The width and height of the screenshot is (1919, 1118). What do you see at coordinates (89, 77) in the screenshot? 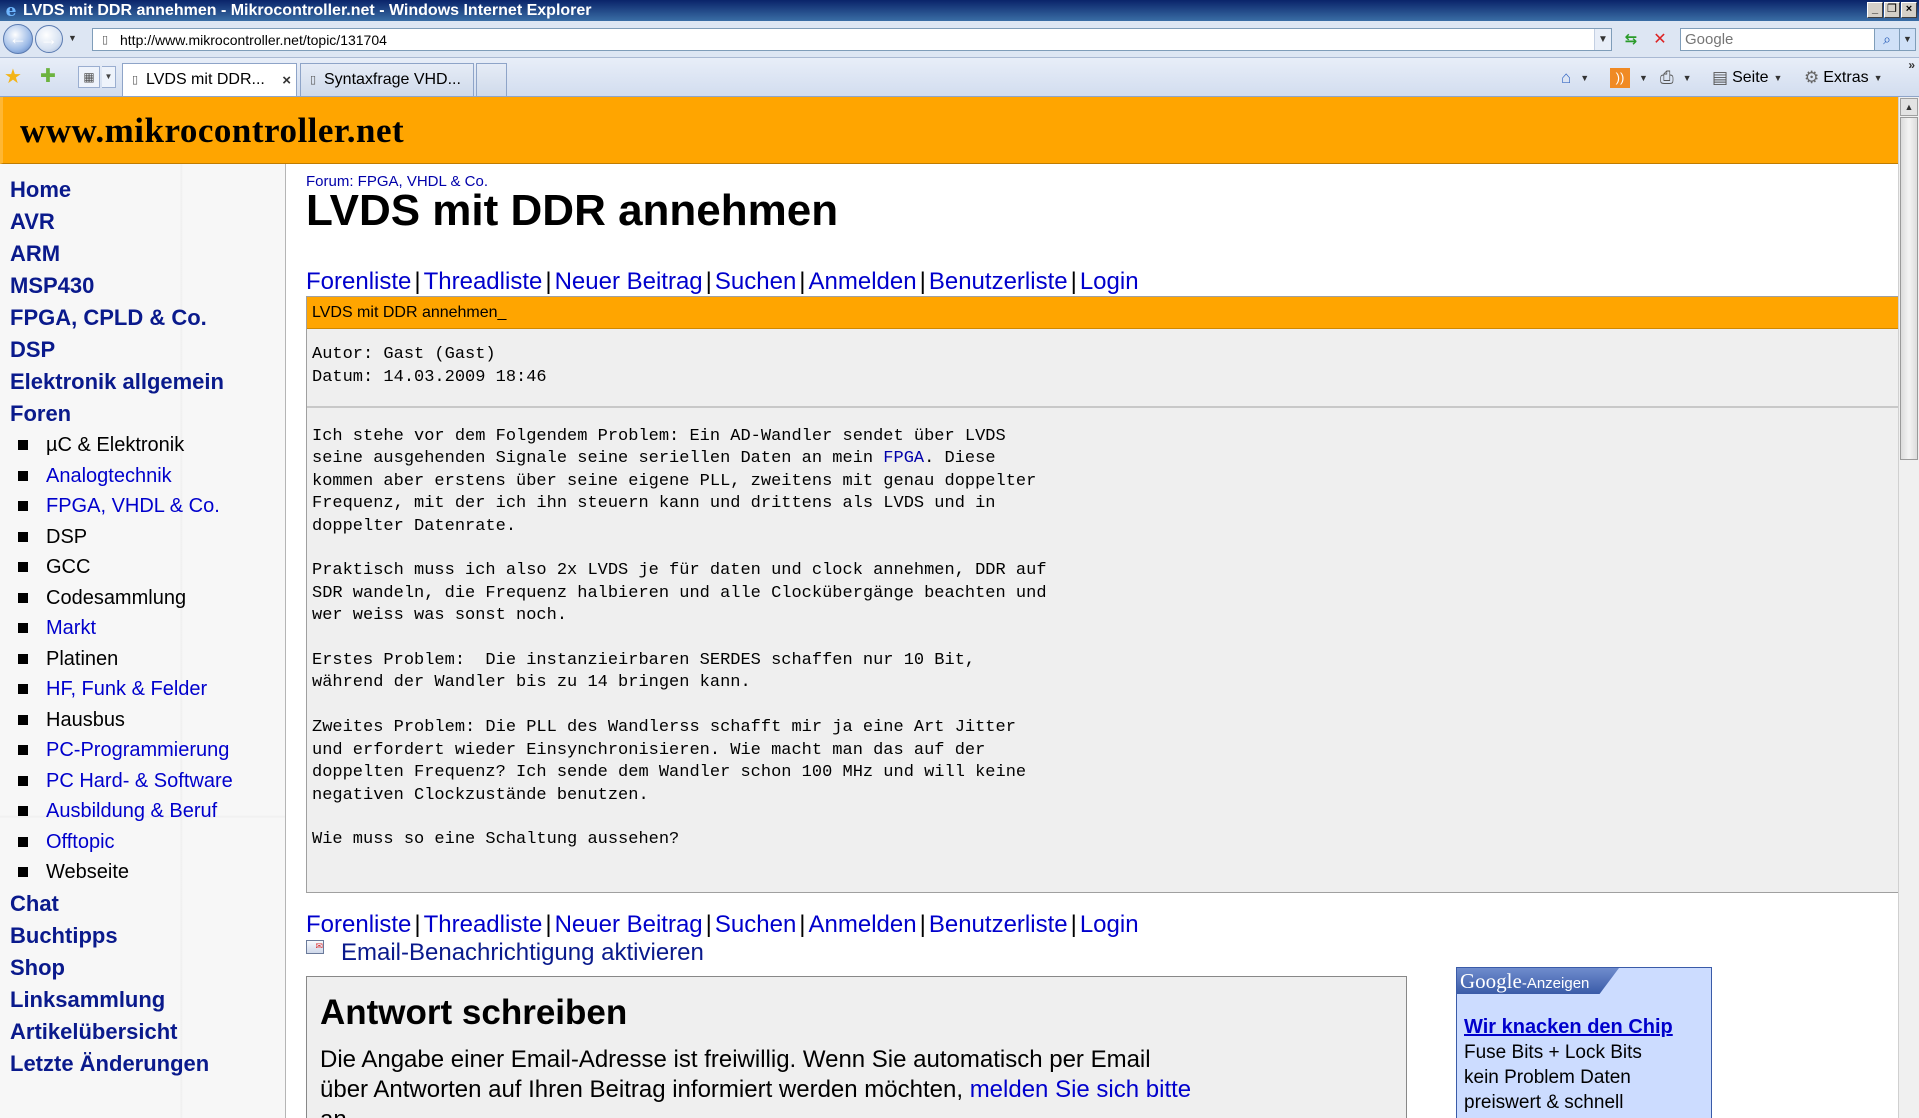
I see `quick-tabs-button: ▦` at bounding box center [89, 77].